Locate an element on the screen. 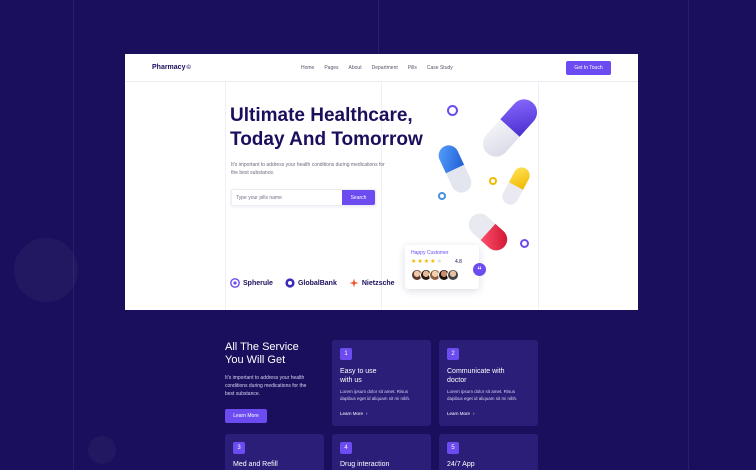 This screenshot has height=470, width=756. purple-pill-illustration is located at coordinates (510, 128).